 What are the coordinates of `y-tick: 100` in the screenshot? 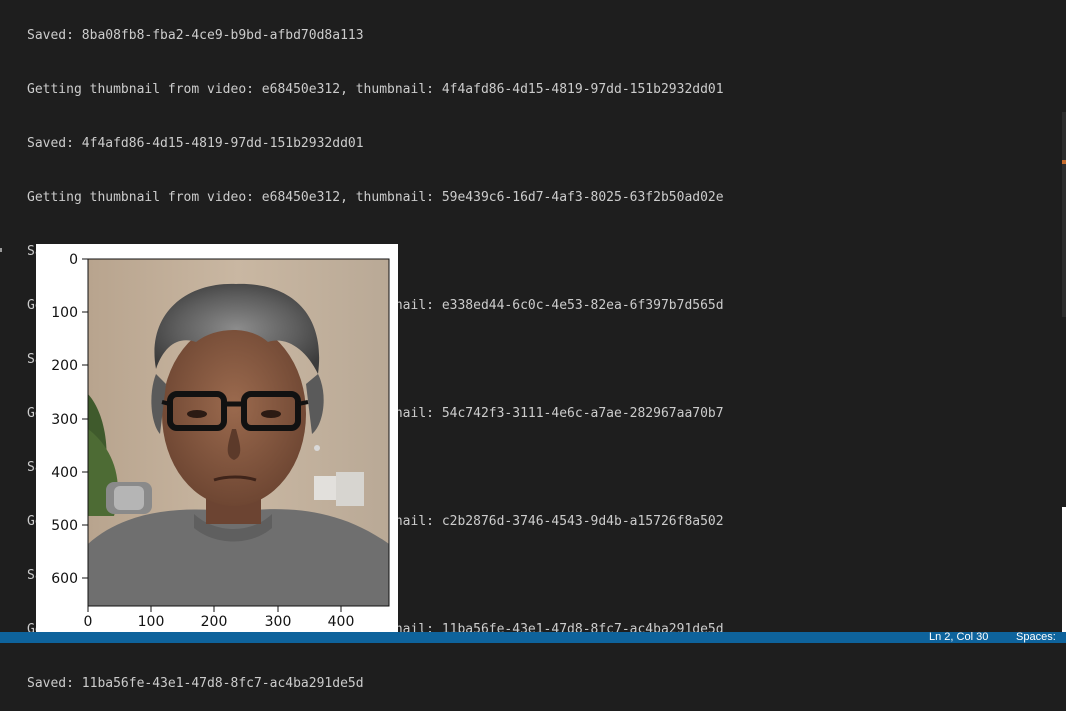 It's located at (69, 313).